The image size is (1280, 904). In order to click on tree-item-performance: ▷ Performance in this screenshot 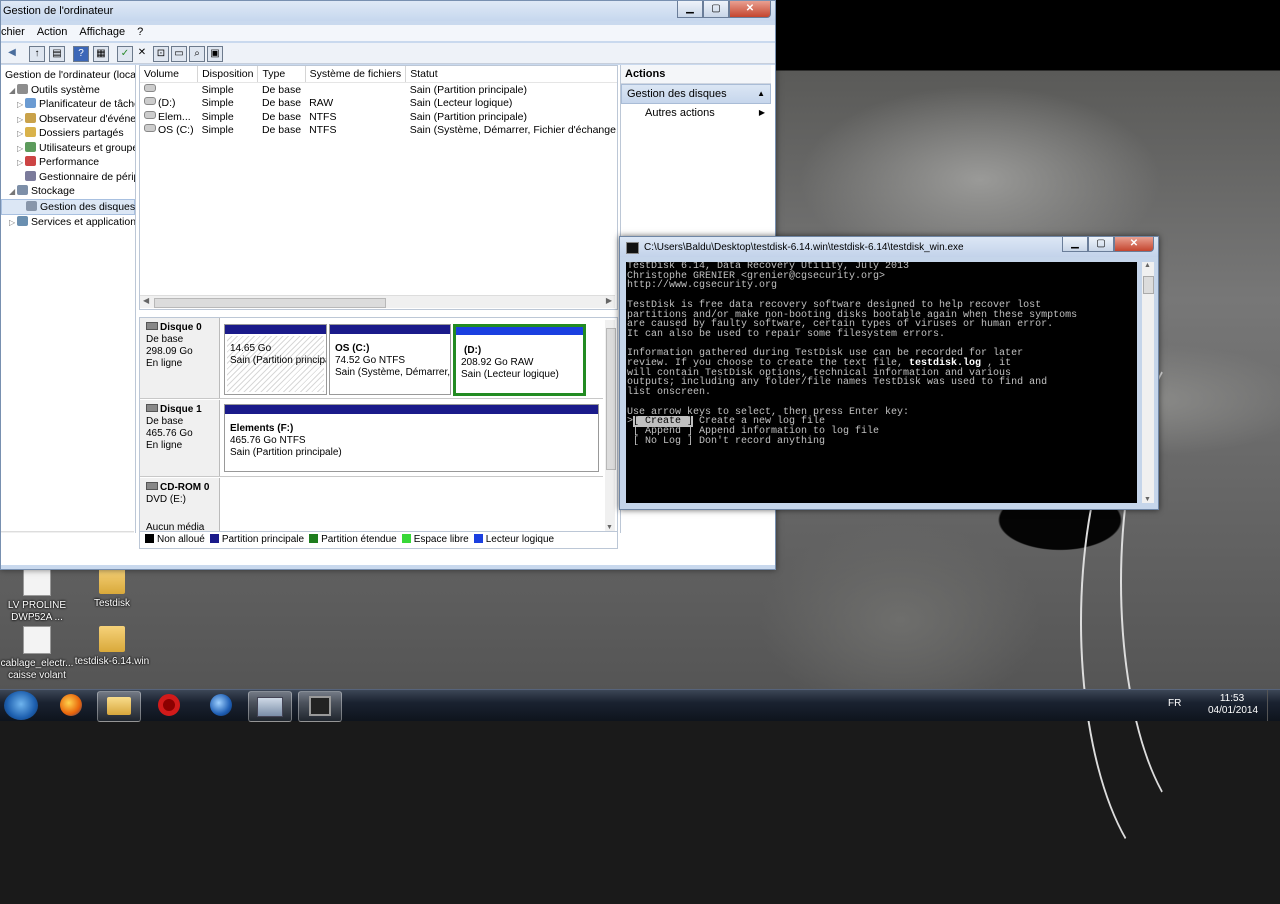, I will do `click(68, 162)`.